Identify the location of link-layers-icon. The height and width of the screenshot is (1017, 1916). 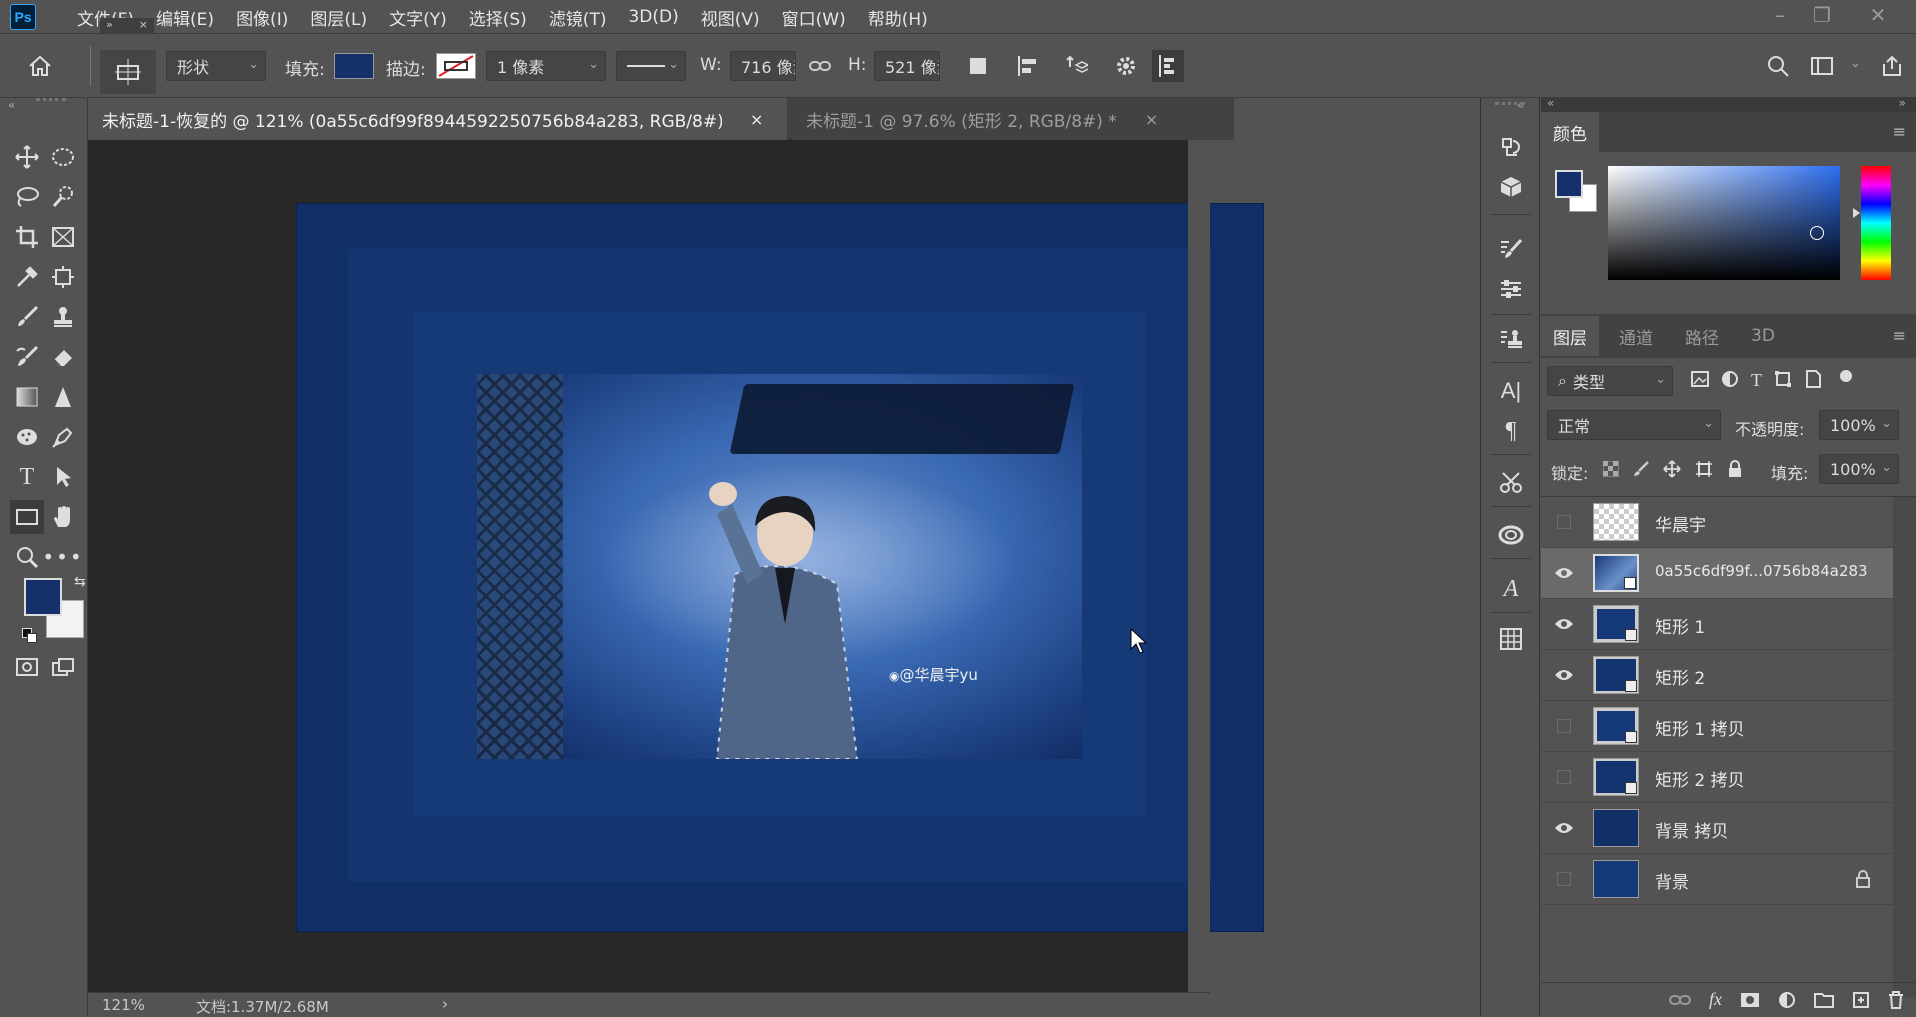
(1680, 1000).